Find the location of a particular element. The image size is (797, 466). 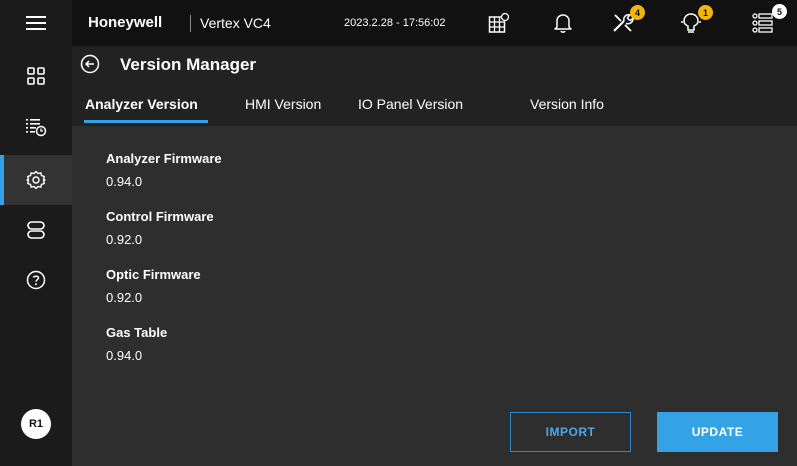

event-log-icon is located at coordinates (36, 128).